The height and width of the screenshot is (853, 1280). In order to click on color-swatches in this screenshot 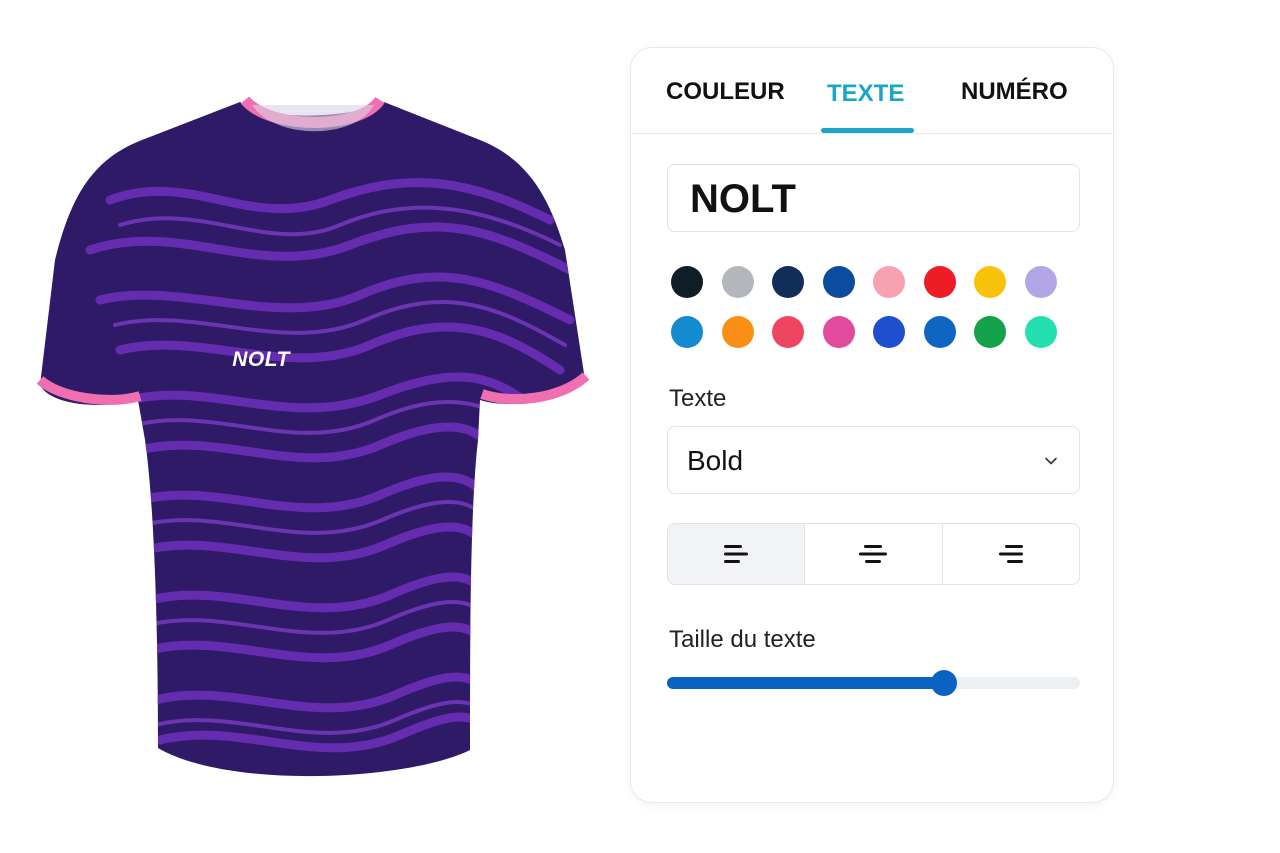, I will do `click(876, 316)`.